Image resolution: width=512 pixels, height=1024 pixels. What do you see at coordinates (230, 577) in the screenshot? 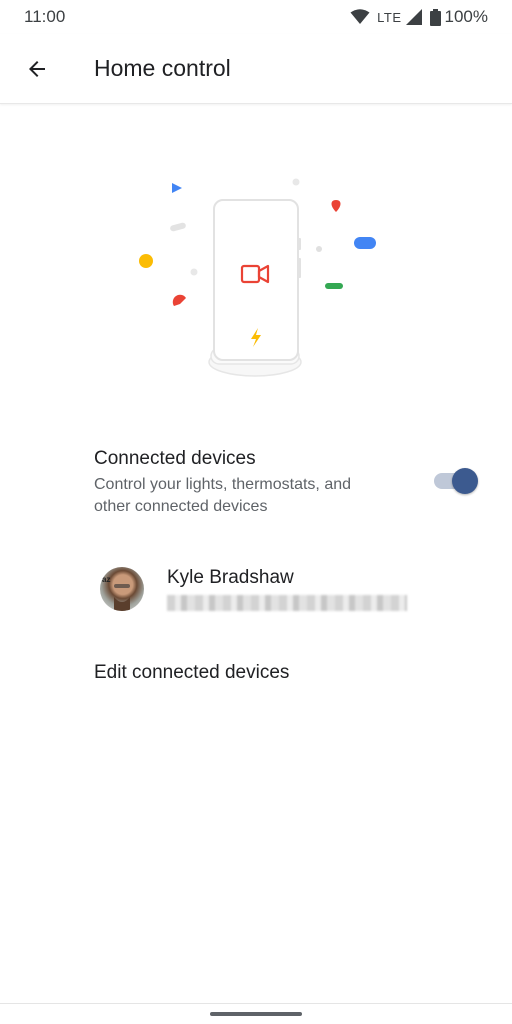
I see `account-name: Kyle Bradshaw` at bounding box center [230, 577].